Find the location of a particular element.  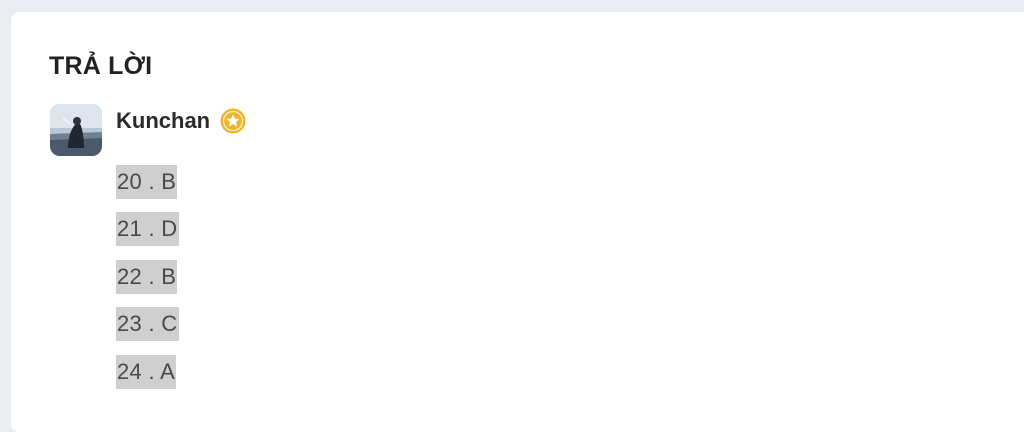

answer-line: 23 . C is located at coordinates (147, 325).